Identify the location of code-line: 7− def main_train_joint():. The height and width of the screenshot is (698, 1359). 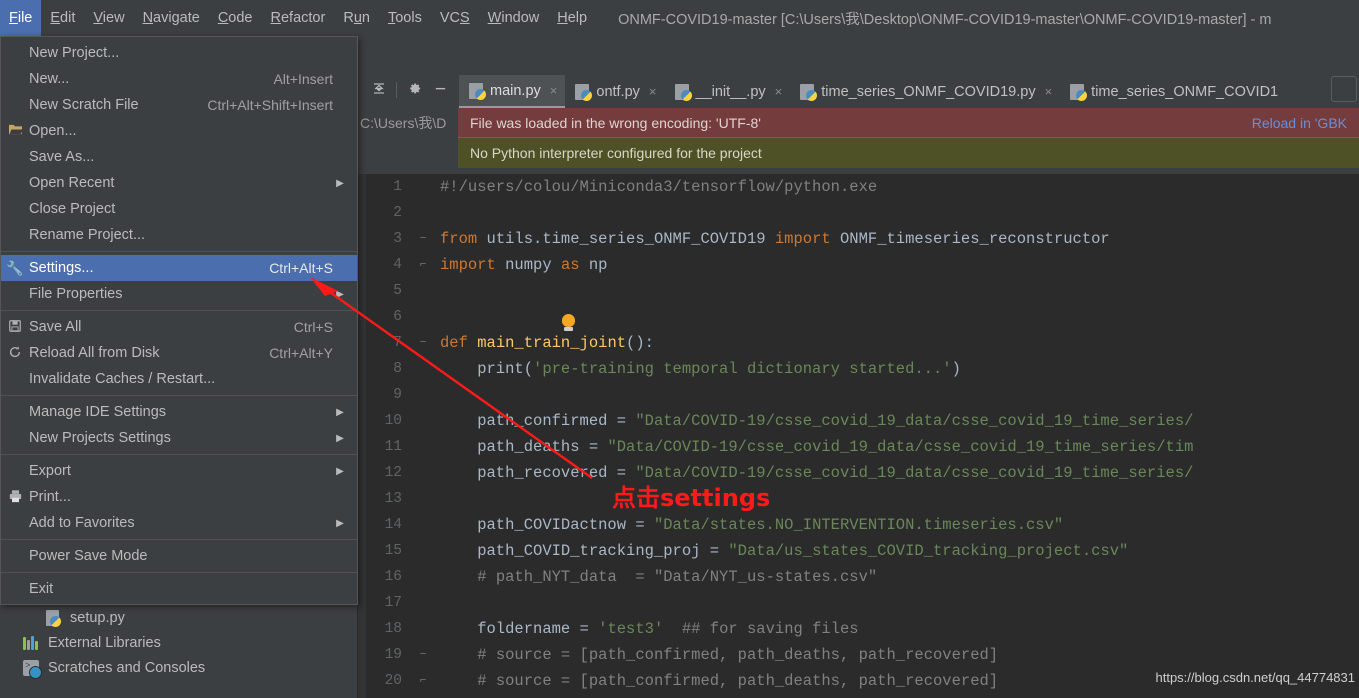
(858, 343).